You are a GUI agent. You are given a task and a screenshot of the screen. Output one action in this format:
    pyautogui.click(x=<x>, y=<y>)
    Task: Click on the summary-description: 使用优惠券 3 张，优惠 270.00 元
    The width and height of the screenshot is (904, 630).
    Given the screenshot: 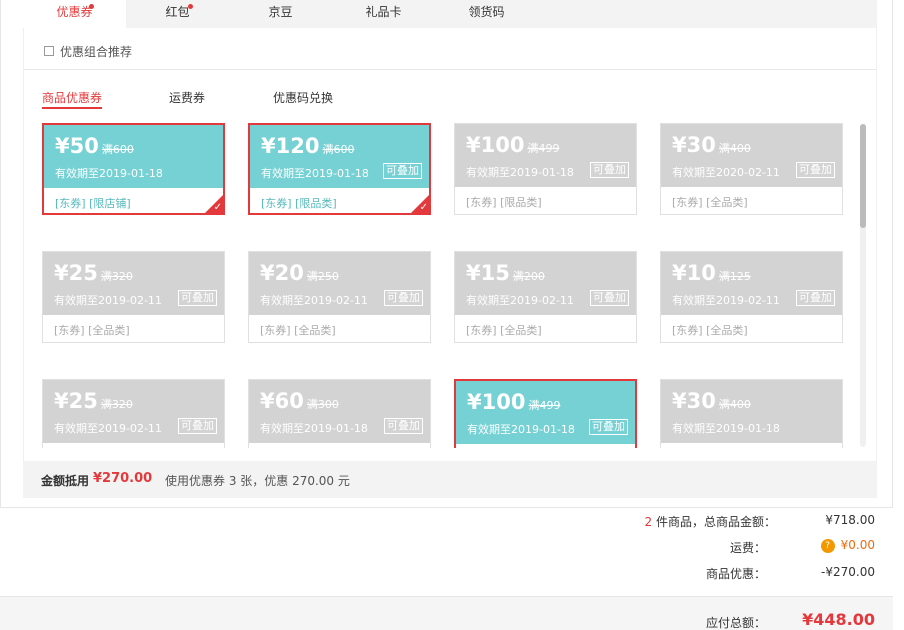 What is the action you would take?
    pyautogui.click(x=257, y=481)
    